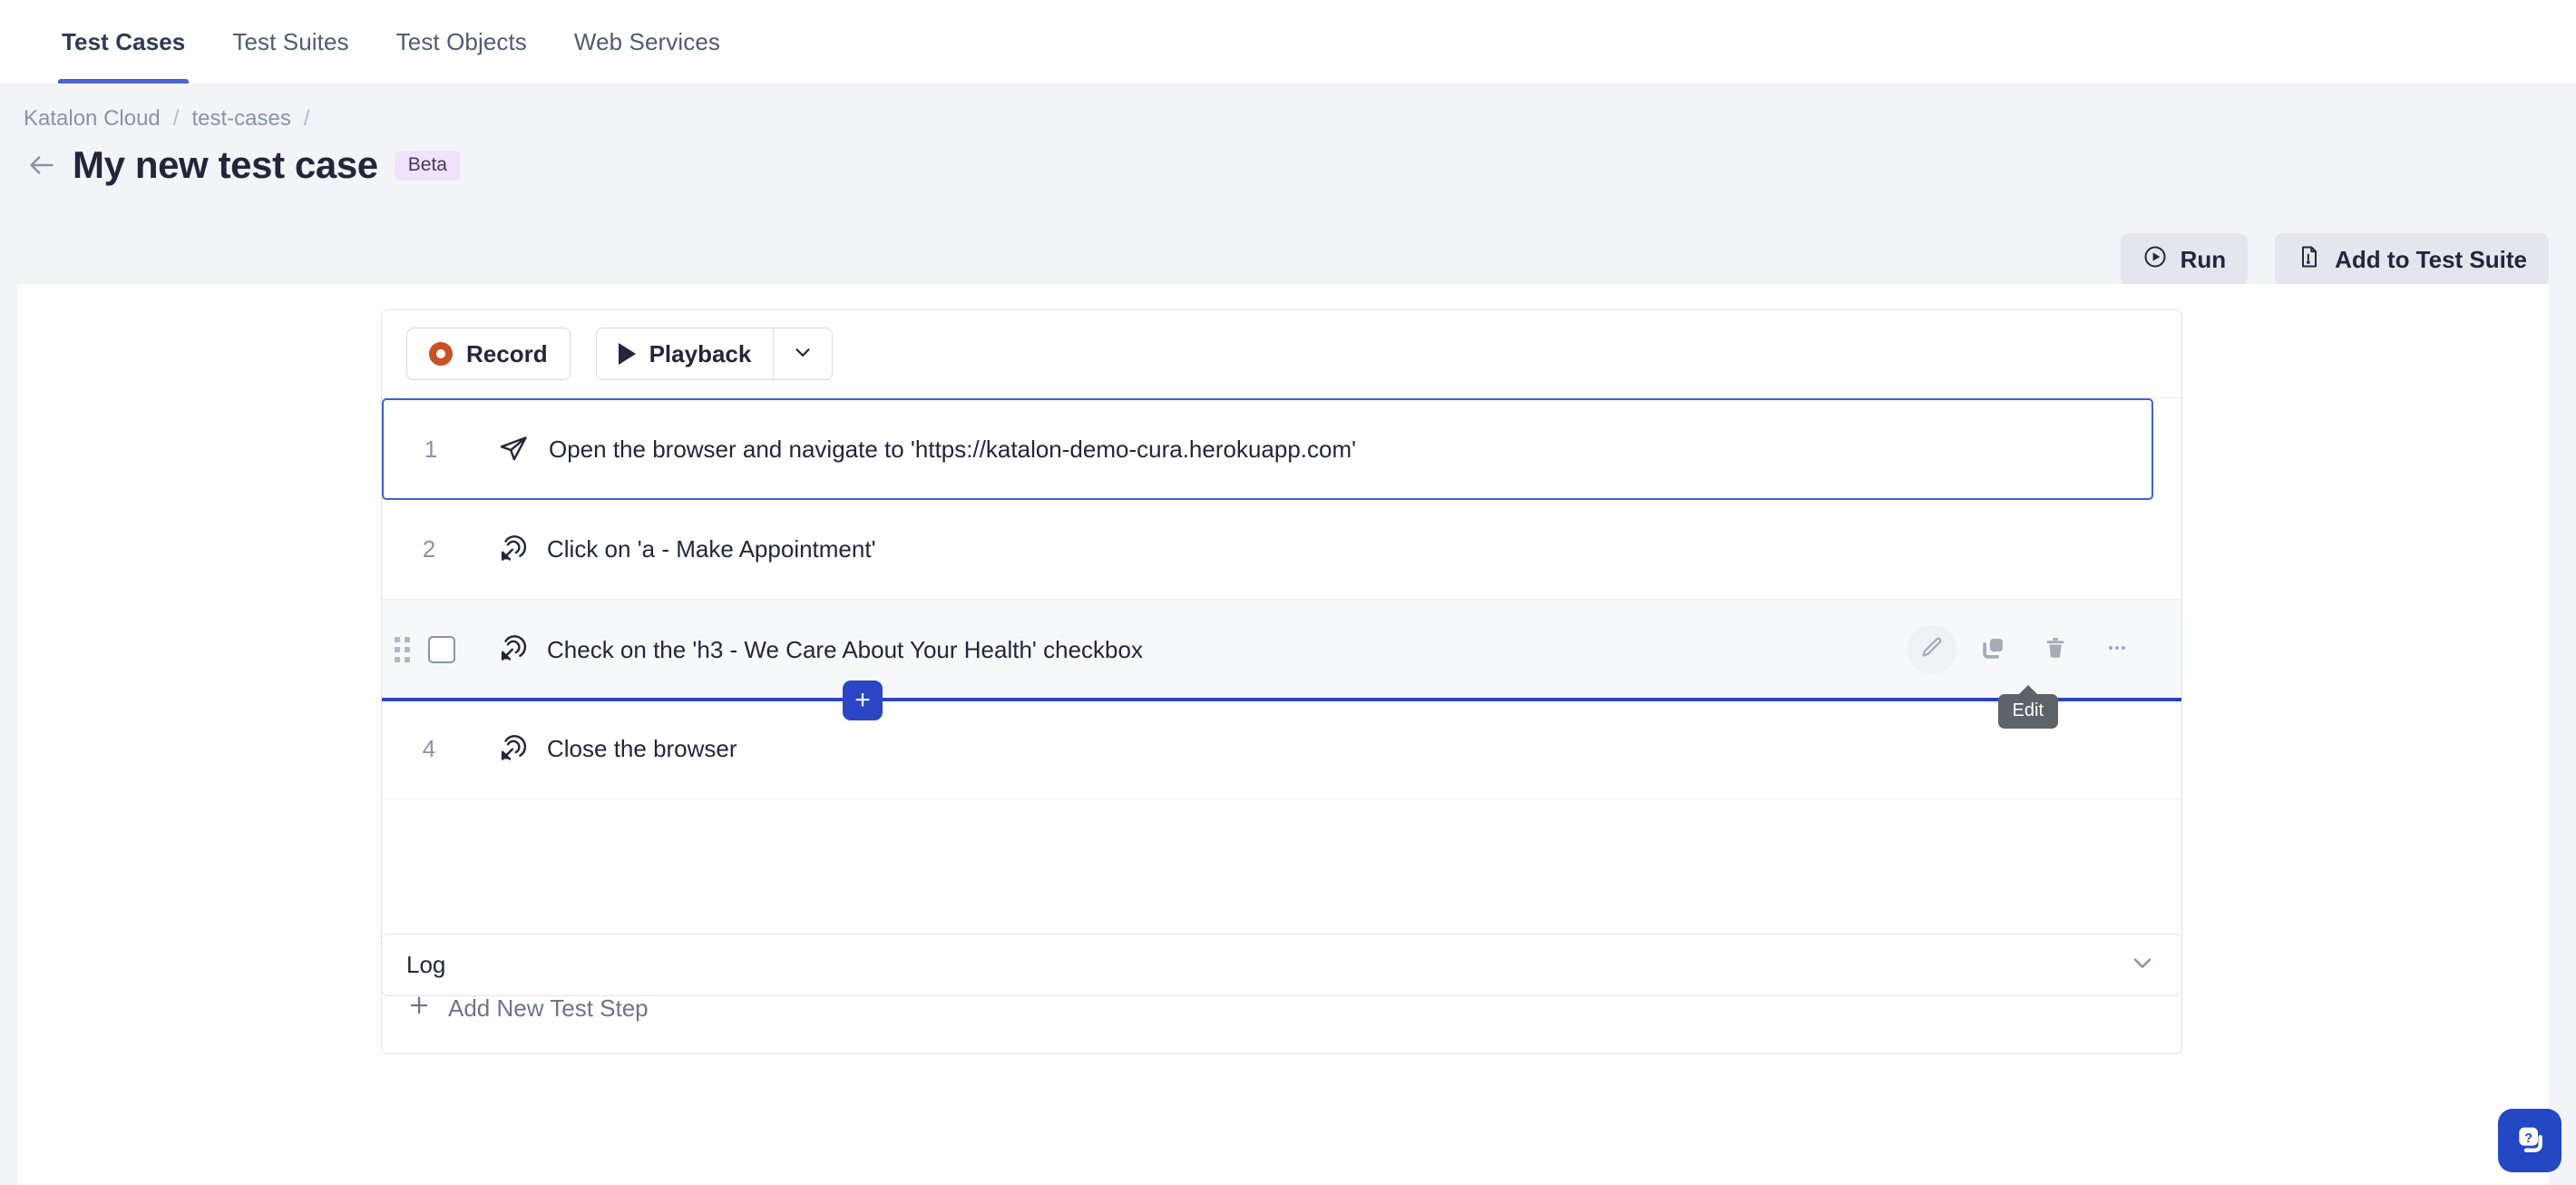 The image size is (2576, 1185). I want to click on tab-label: Test Cases, so click(124, 41).